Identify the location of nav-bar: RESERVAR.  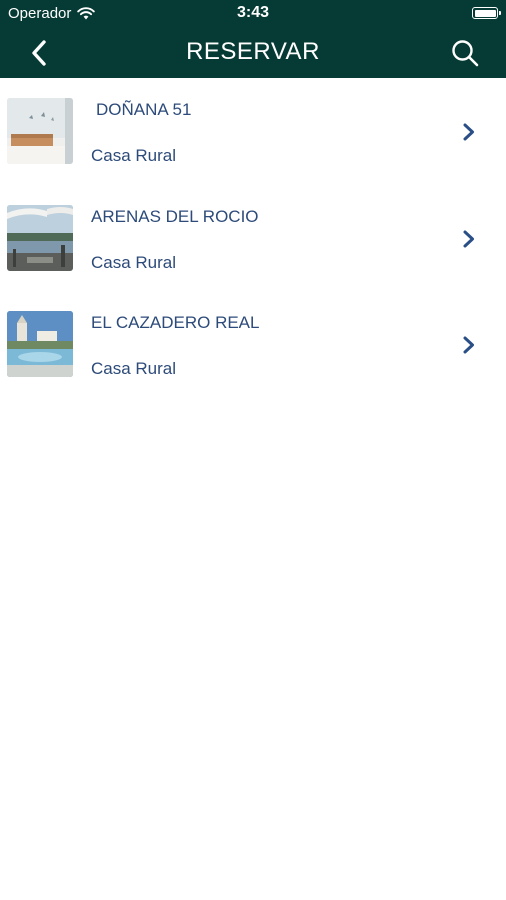
(253, 52).